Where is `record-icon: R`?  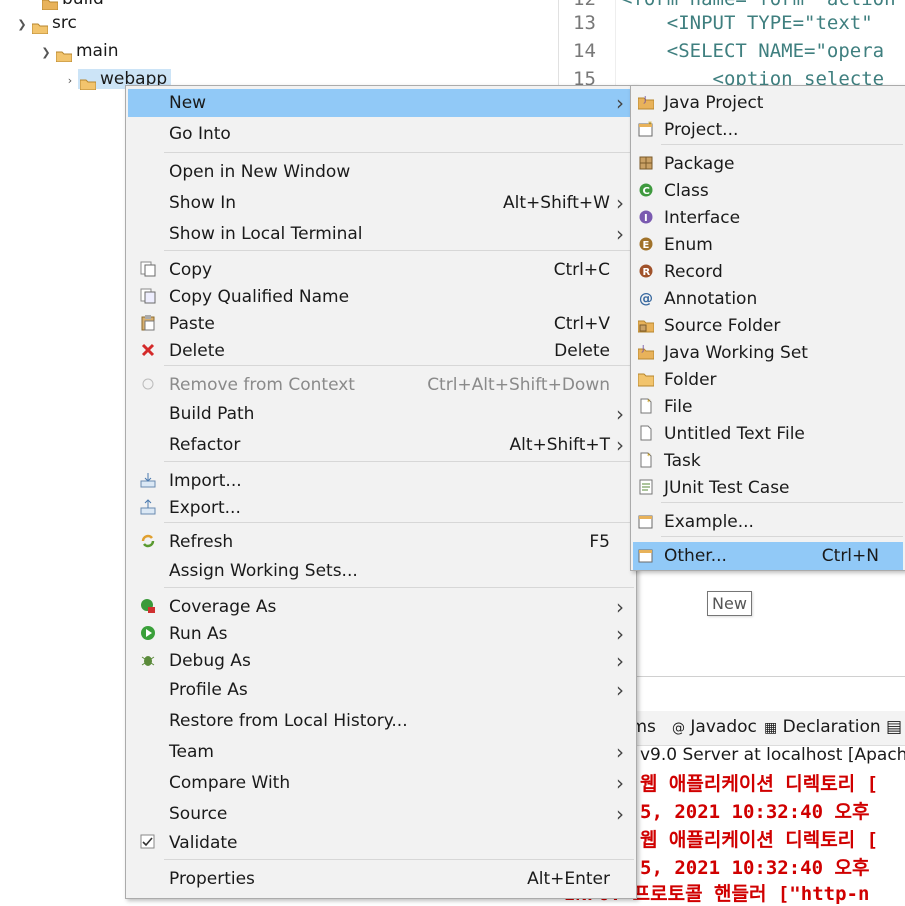
record-icon: R is located at coordinates (646, 271).